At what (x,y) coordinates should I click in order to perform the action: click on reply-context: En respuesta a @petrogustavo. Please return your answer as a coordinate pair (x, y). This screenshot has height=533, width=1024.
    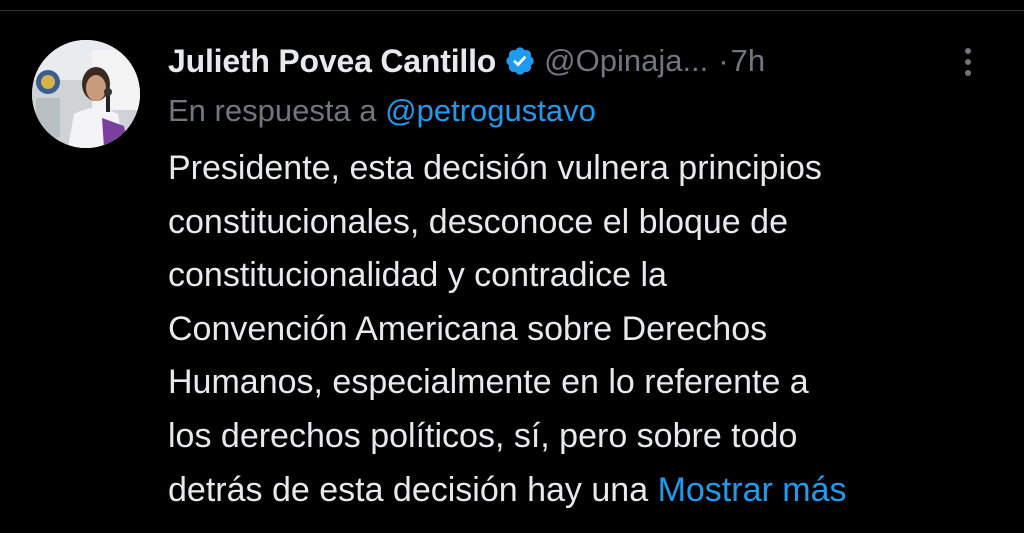
    Looking at the image, I should click on (578, 111).